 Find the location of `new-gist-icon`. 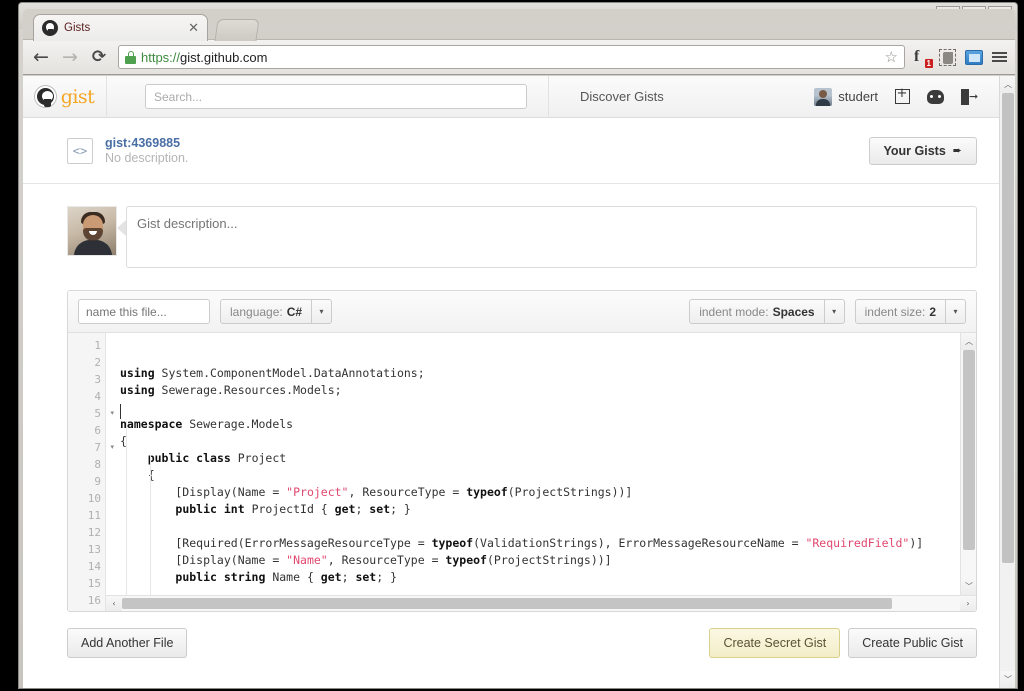

new-gist-icon is located at coordinates (902, 95).